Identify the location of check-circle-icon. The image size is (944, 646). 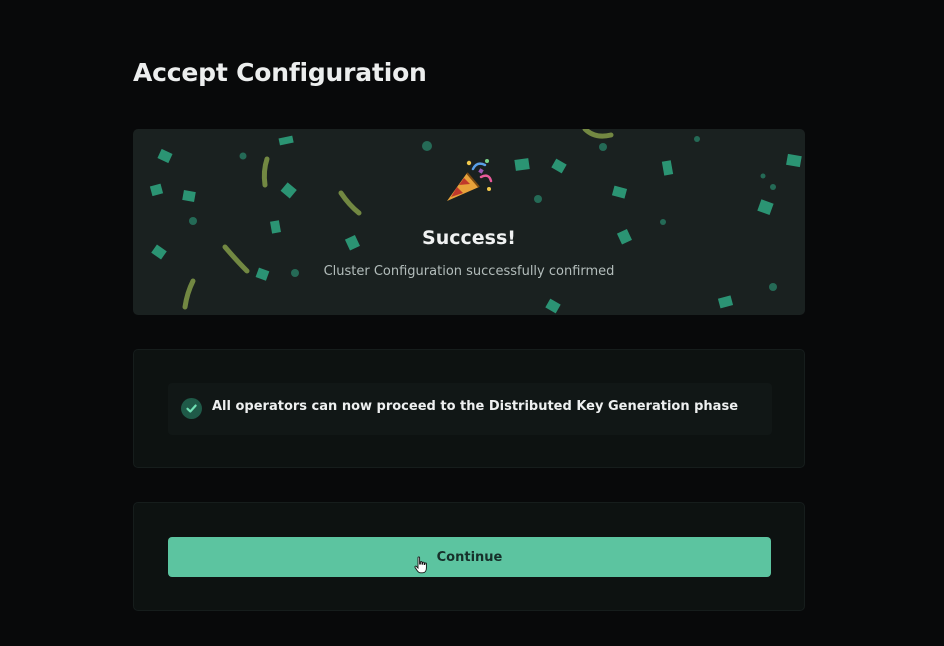
(191, 408).